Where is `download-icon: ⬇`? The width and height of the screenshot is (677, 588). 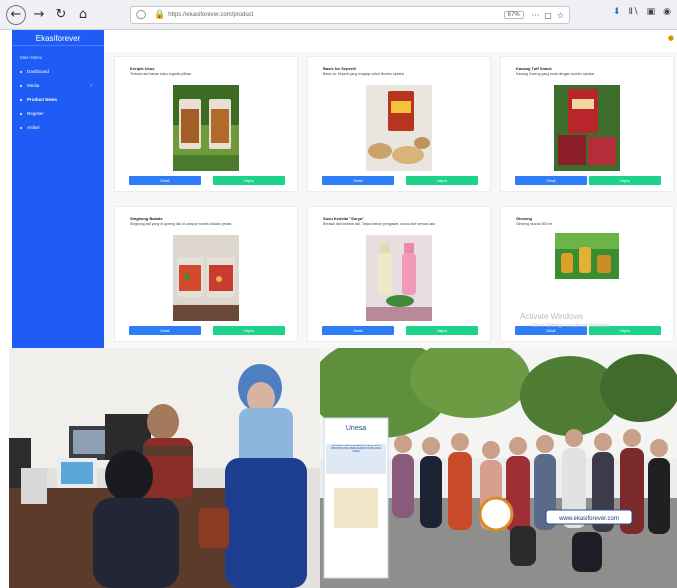 download-icon: ⬇ is located at coordinates (617, 12).